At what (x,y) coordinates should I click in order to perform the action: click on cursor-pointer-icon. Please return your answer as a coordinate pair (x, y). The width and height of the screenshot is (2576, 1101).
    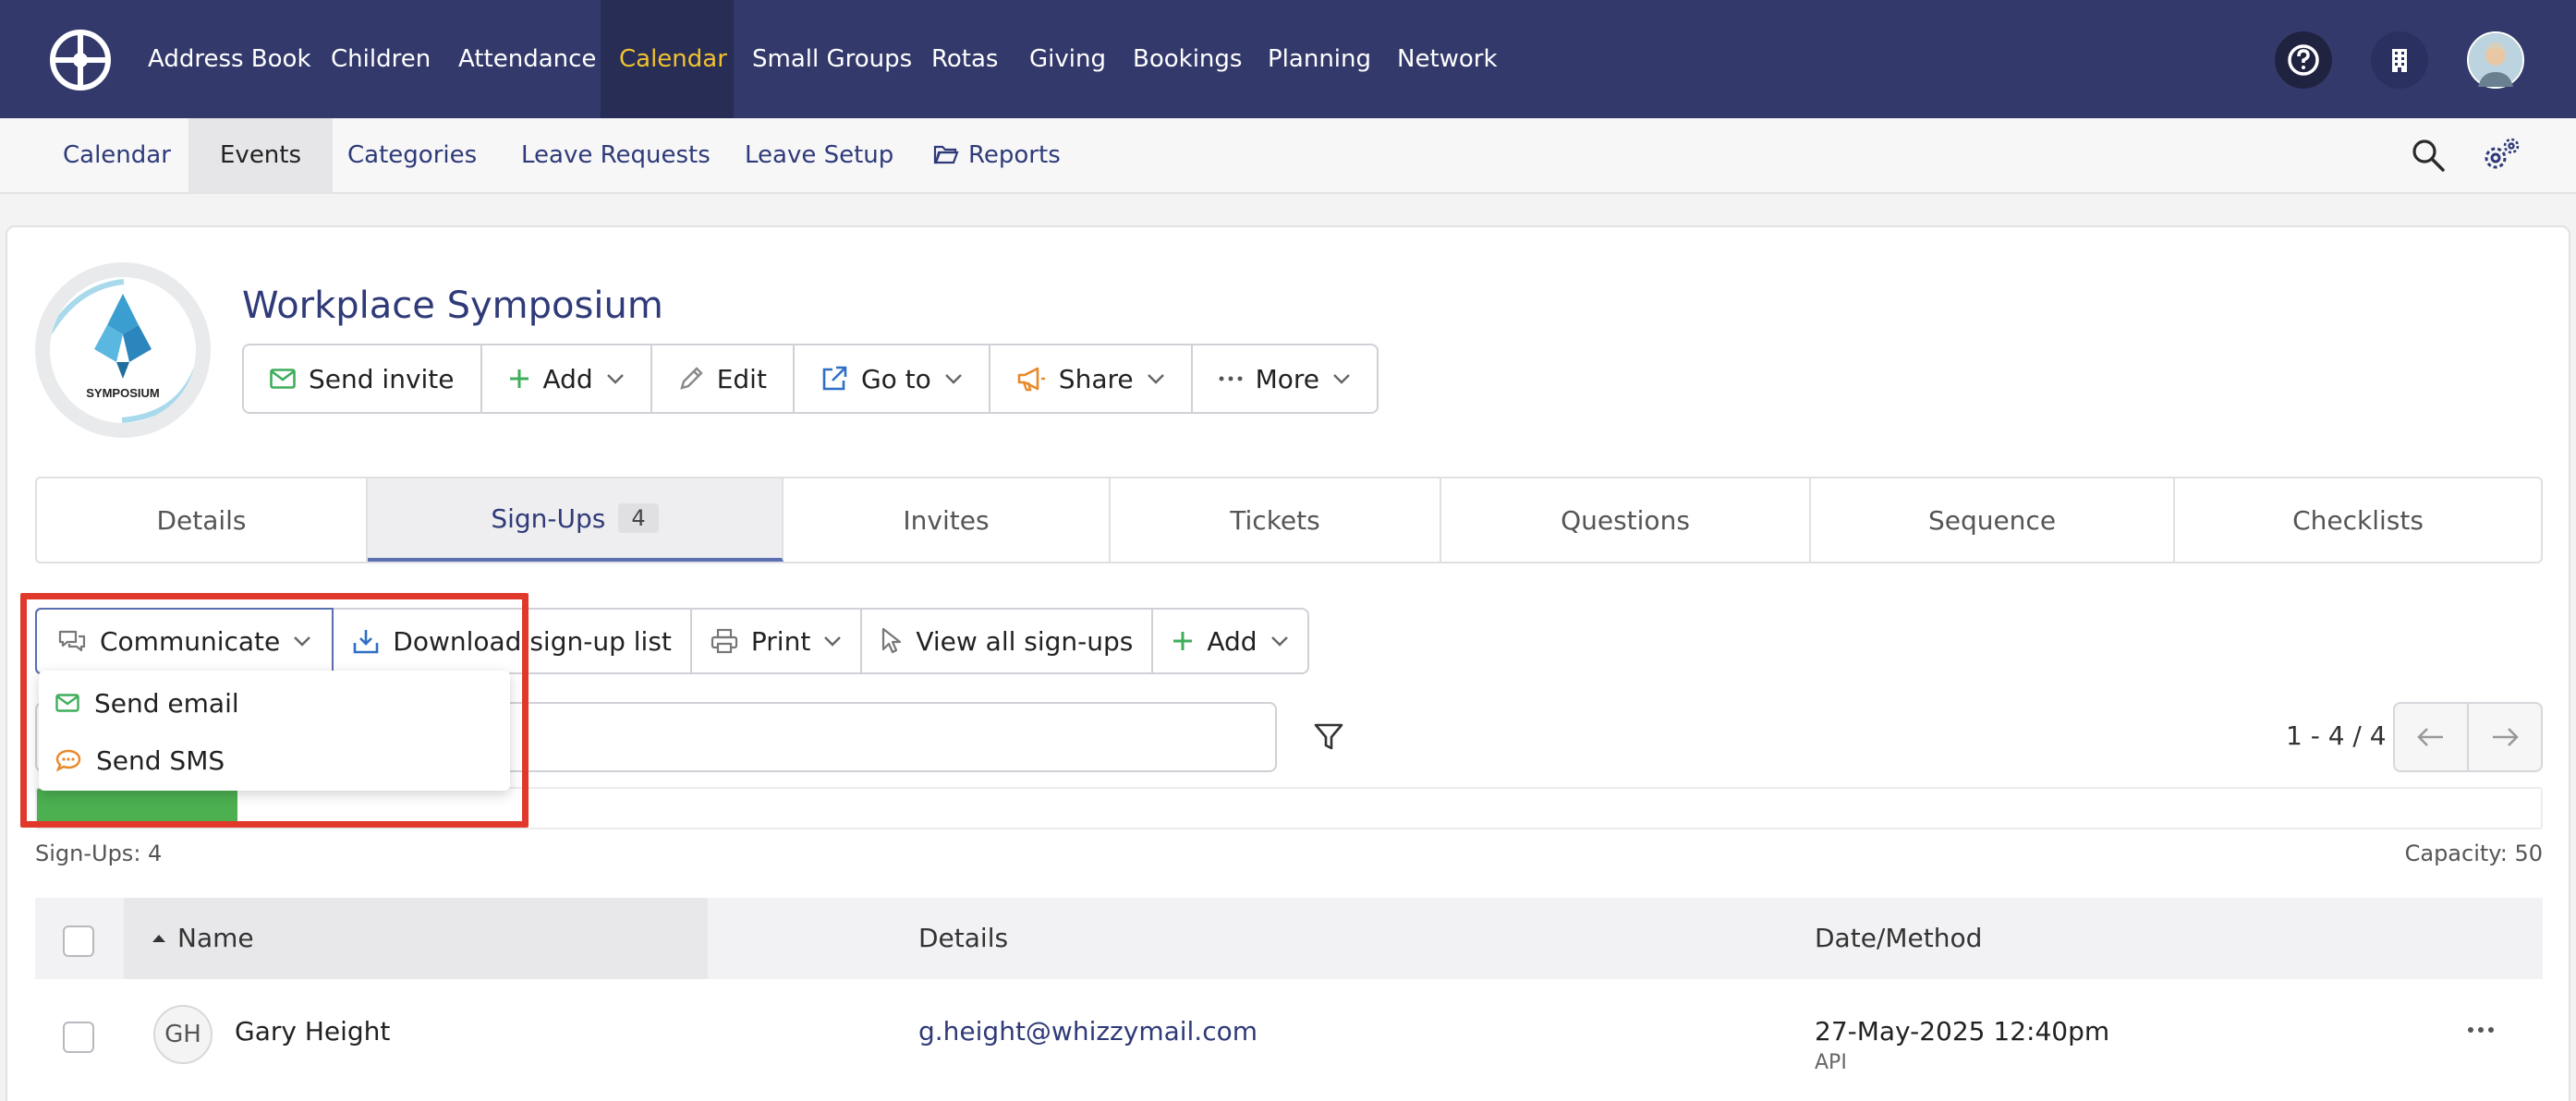
    Looking at the image, I should click on (892, 640).